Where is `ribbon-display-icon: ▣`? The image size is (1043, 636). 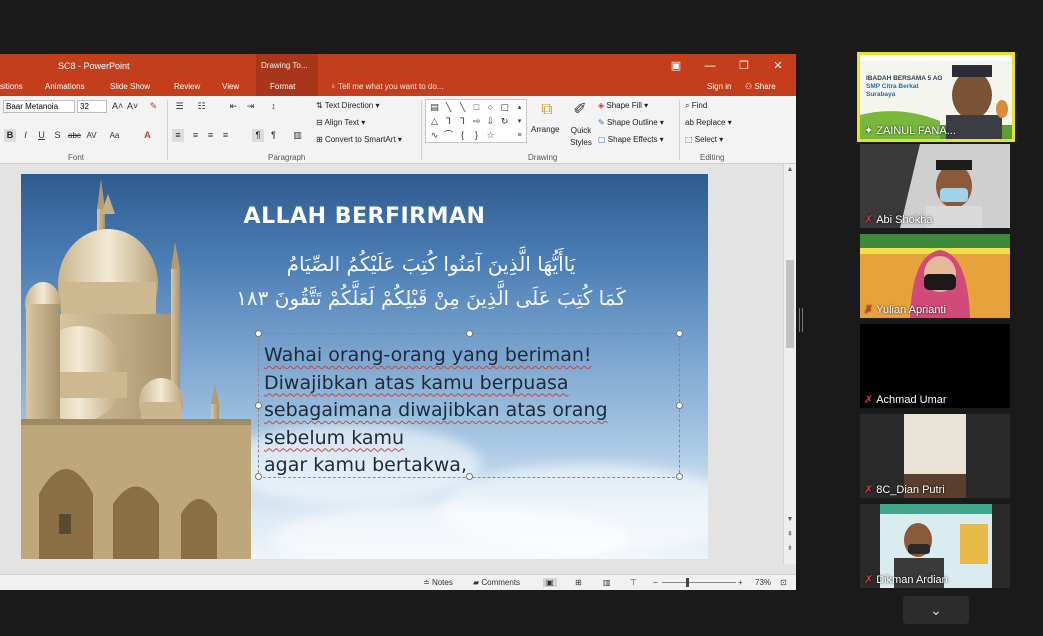 ribbon-display-icon: ▣ is located at coordinates (676, 66).